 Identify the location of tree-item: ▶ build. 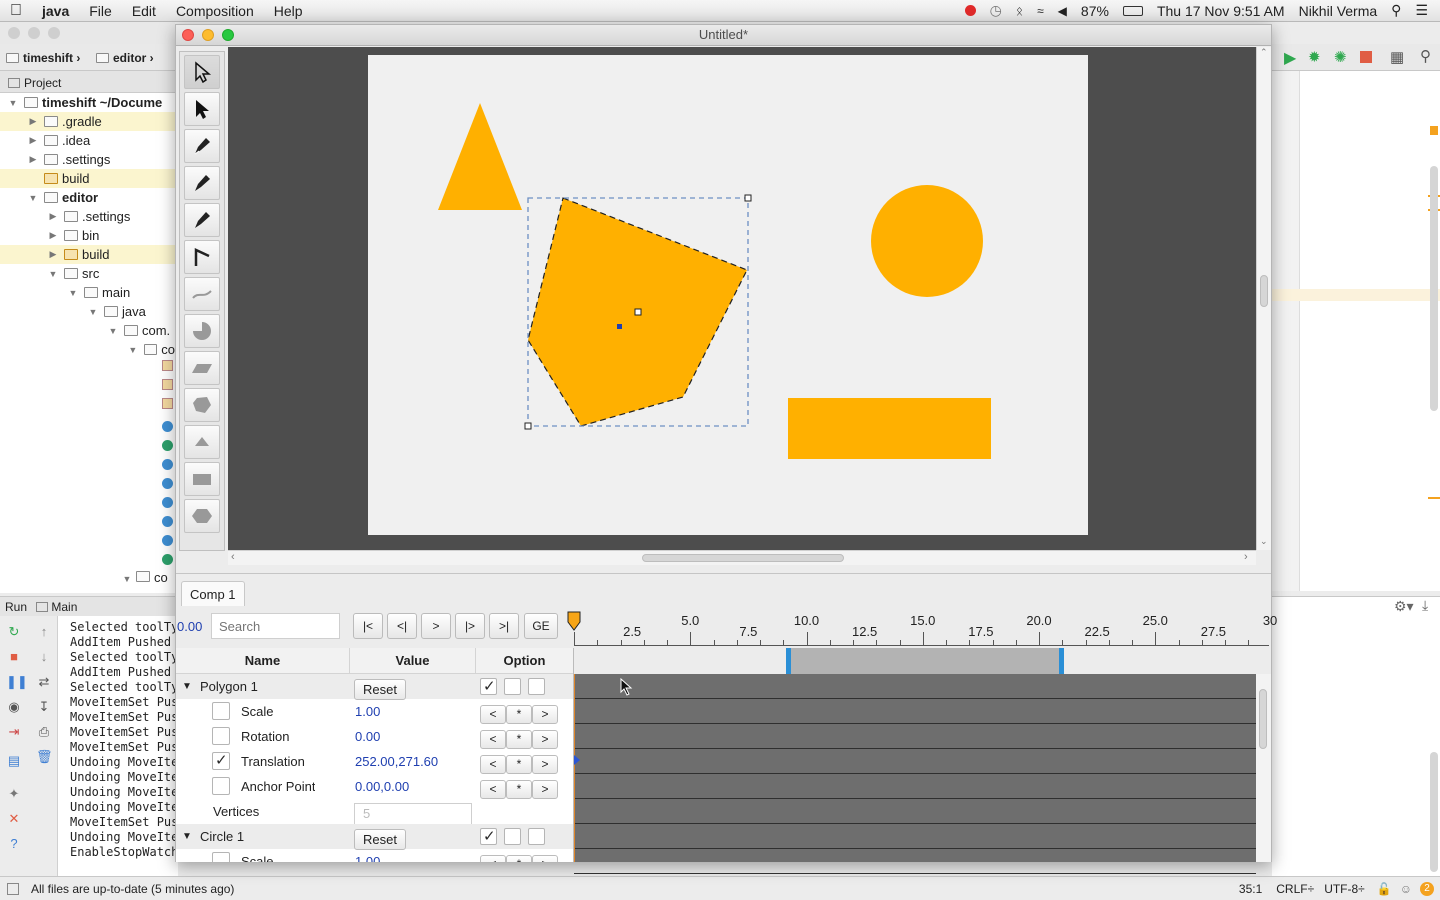
(87, 254).